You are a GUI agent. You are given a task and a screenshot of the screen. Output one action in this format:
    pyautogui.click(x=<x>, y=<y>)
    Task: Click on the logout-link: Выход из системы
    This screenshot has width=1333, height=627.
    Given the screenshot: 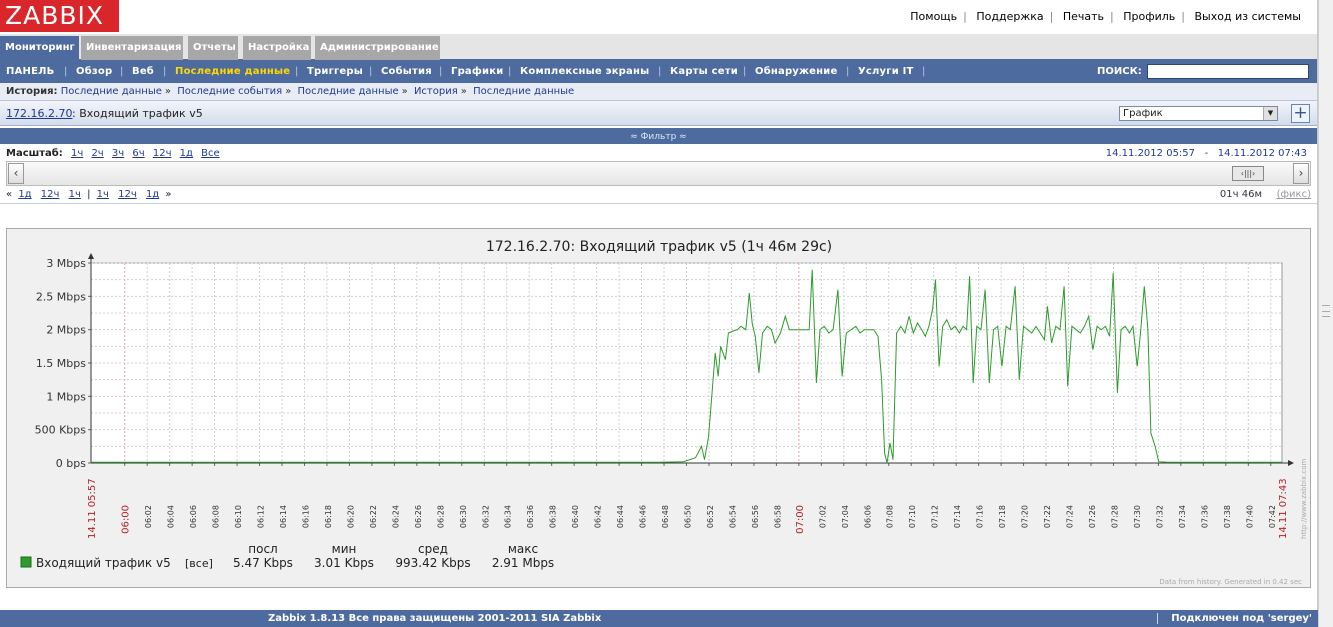 What is the action you would take?
    pyautogui.click(x=1248, y=16)
    